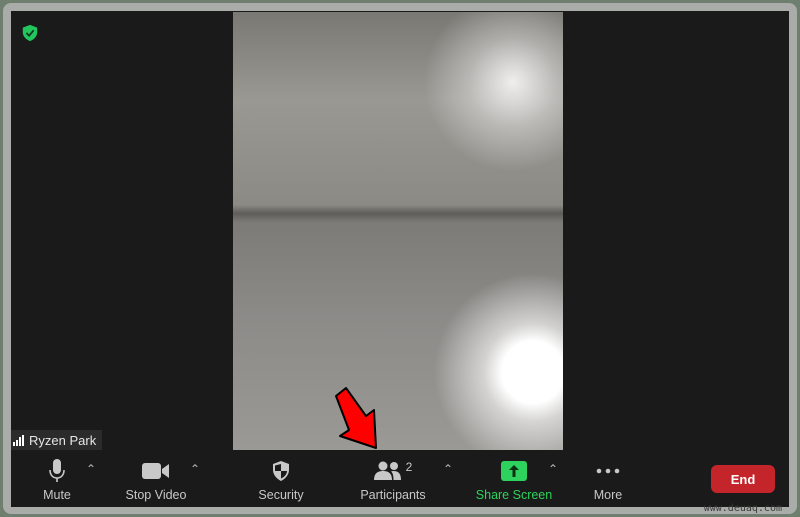 This screenshot has height=517, width=800. I want to click on participant-name-tag: Ryzen Park, so click(57, 440).